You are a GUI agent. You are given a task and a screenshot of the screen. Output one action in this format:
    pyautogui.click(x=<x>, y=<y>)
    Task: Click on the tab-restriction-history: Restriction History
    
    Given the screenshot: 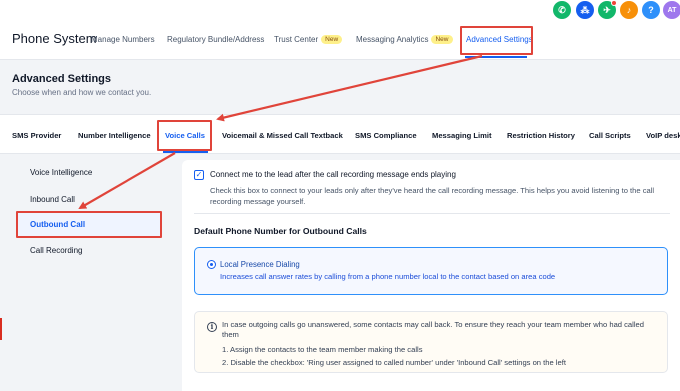 What is the action you would take?
    pyautogui.click(x=541, y=135)
    